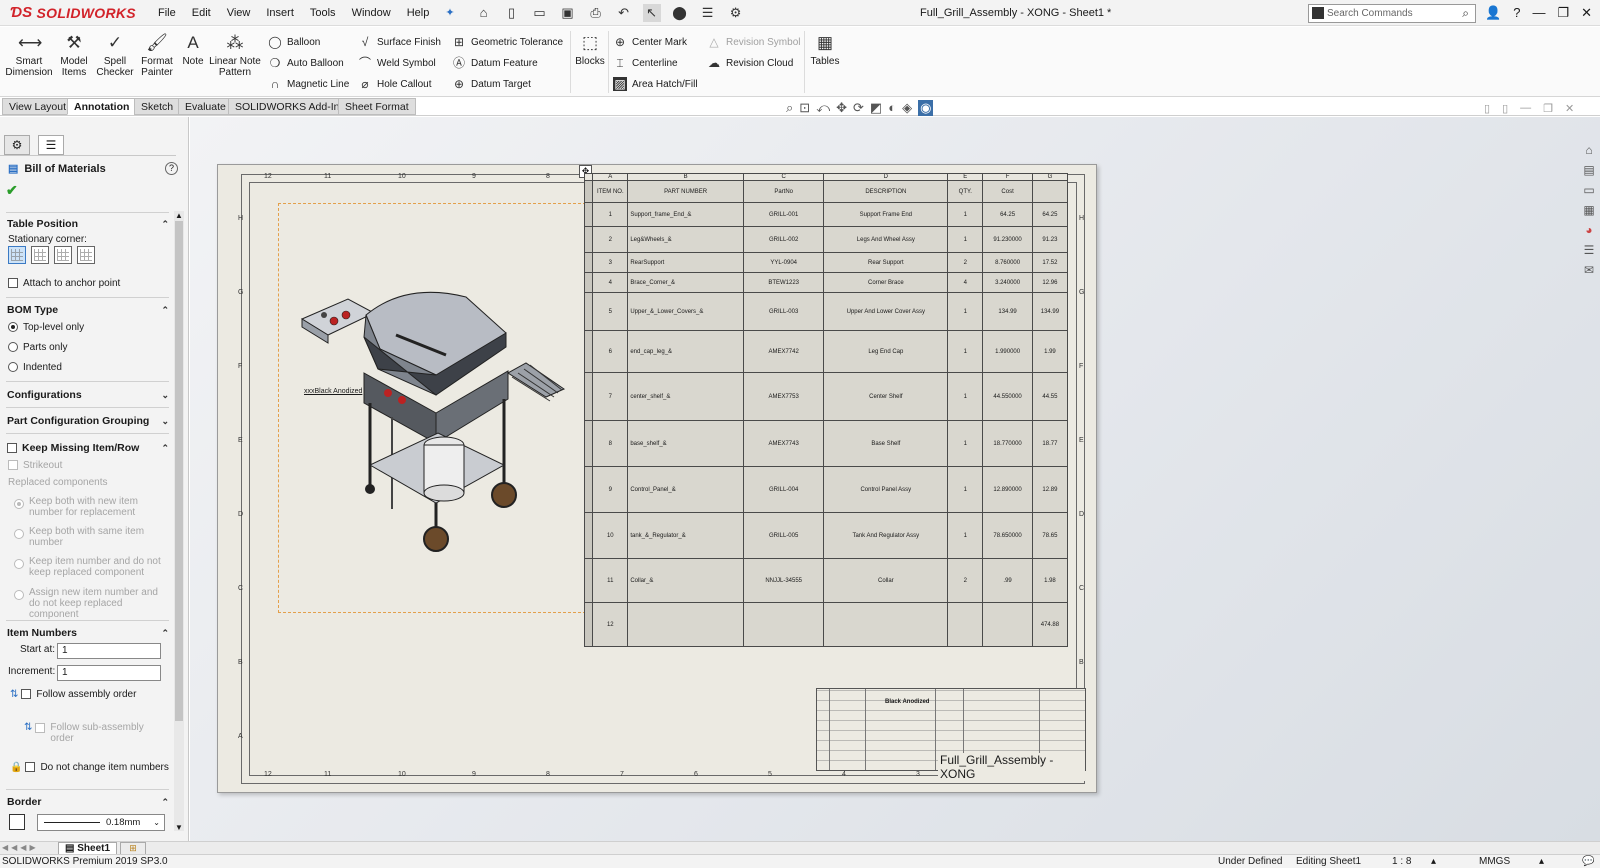  Describe the element at coordinates (1538, 13) in the screenshot. I see `minimize-icon: —` at that location.